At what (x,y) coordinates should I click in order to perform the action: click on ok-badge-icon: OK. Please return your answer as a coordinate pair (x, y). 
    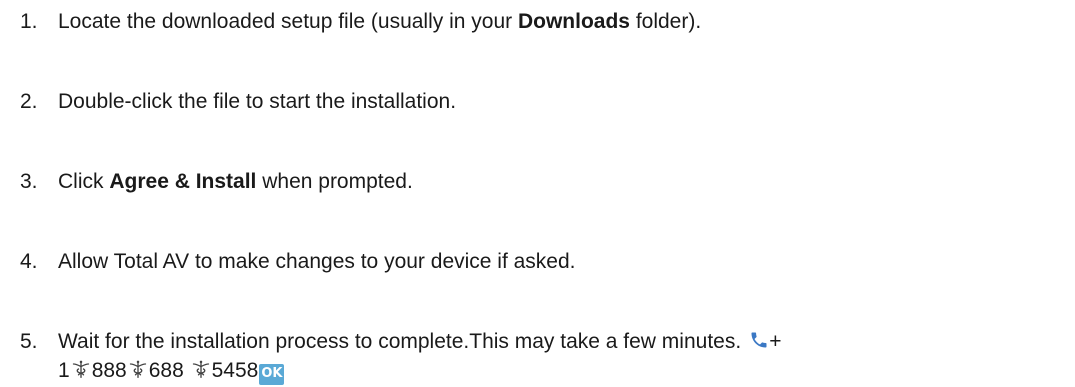
    Looking at the image, I should click on (272, 374).